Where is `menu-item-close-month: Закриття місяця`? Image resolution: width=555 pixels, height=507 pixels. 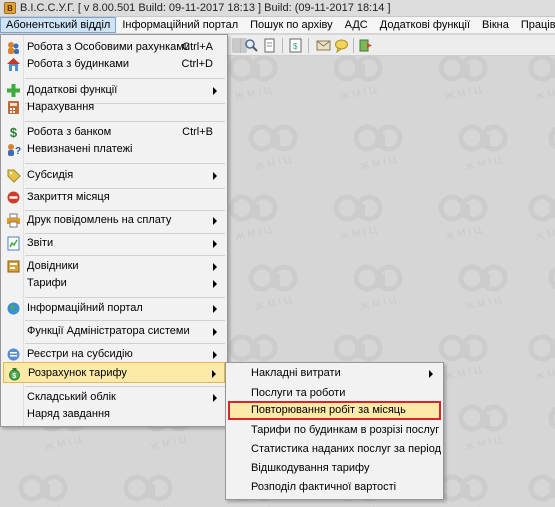
menu-item-close-month: Закриття місяця is located at coordinates (114, 197).